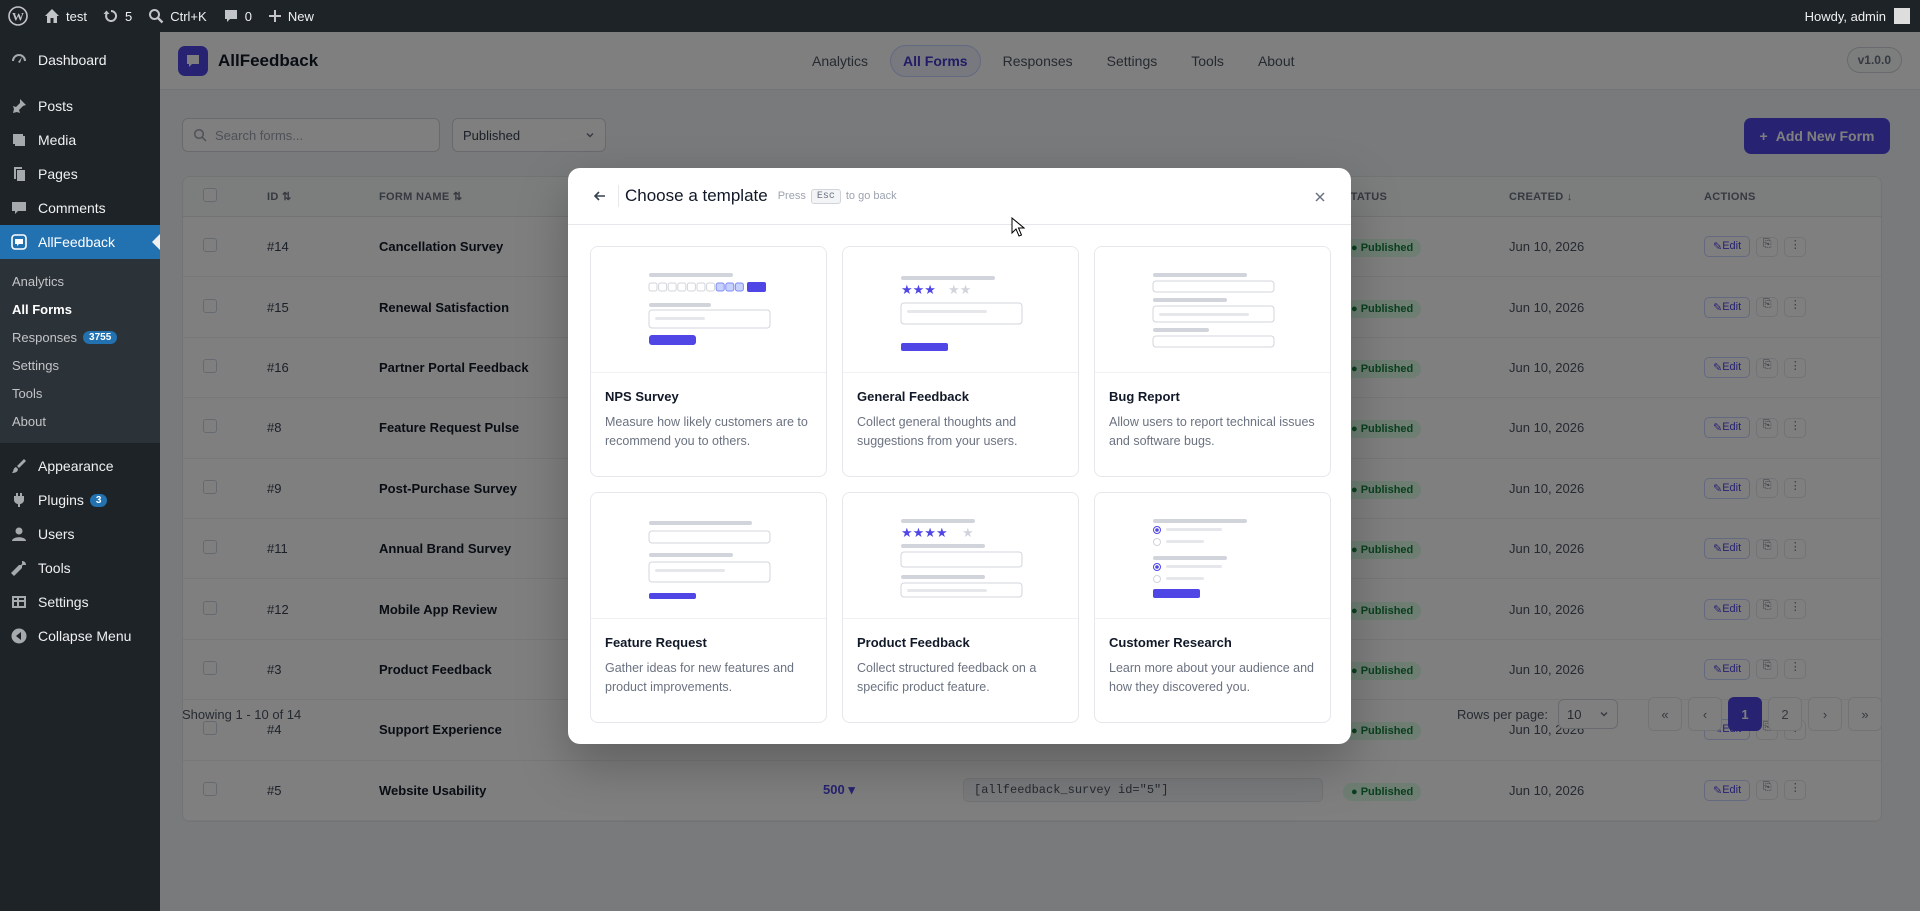  I want to click on updates-count: 5, so click(128, 16).